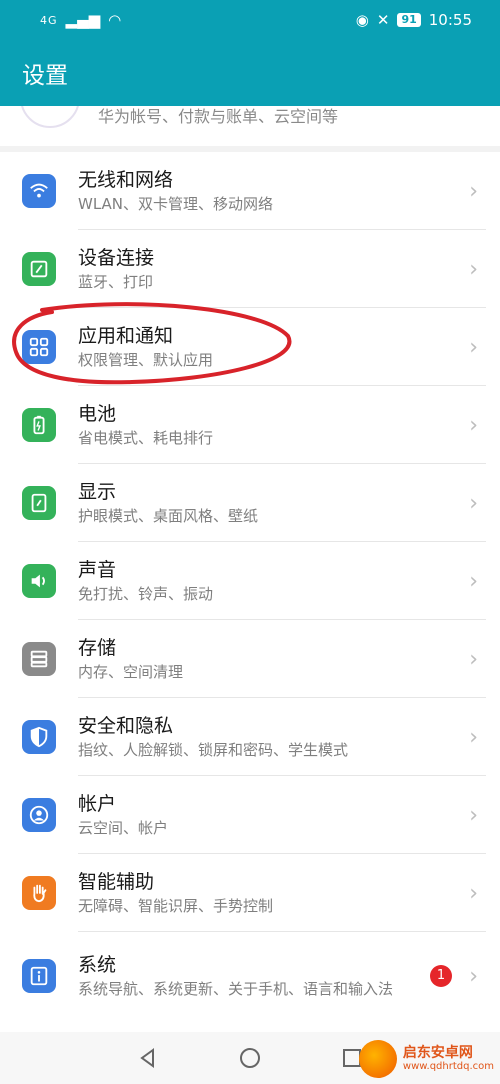 Image resolution: width=500 pixels, height=1084 pixels. What do you see at coordinates (131, 672) in the screenshot?
I see `settings-item-subtitle: 内存、空间清理` at bounding box center [131, 672].